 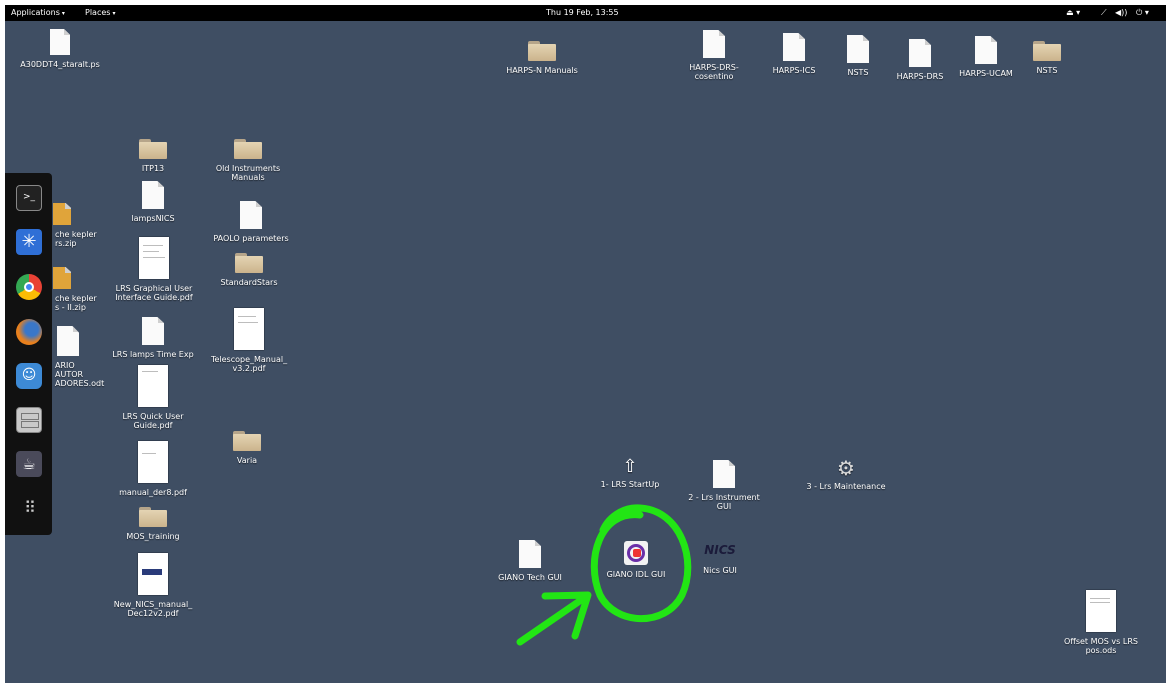 I want to click on annotation-overlay, so click(x=604, y=575).